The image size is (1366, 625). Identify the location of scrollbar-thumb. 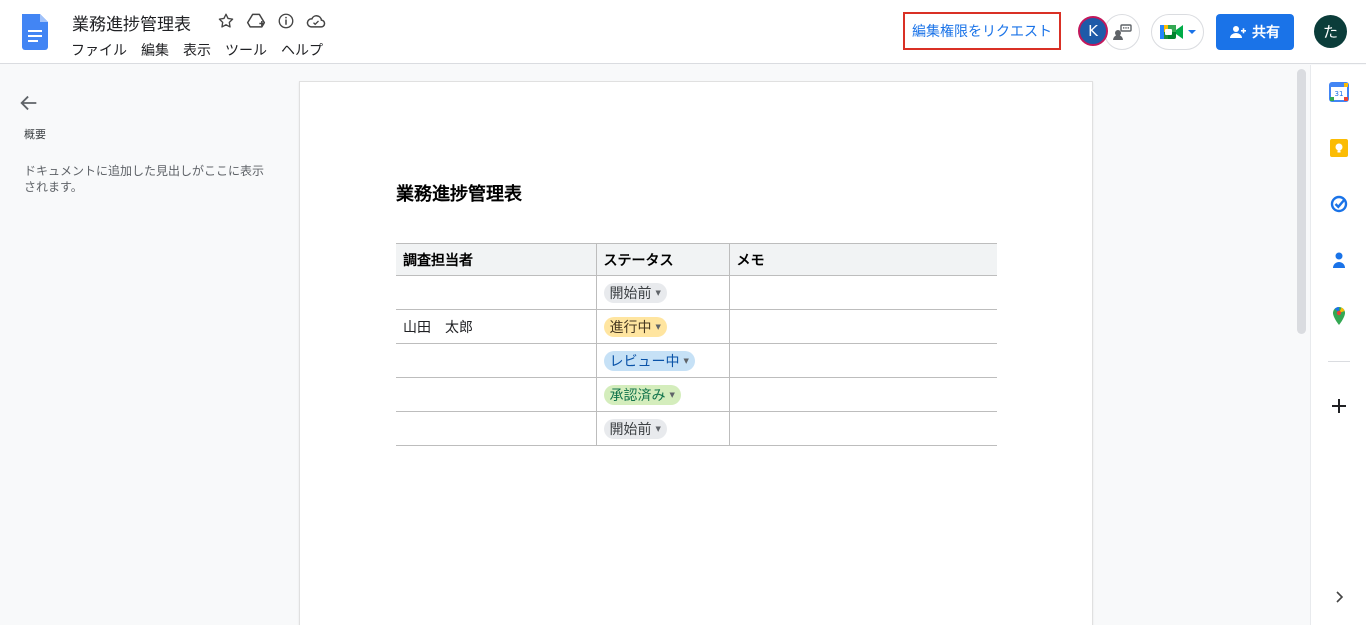
(1301, 201).